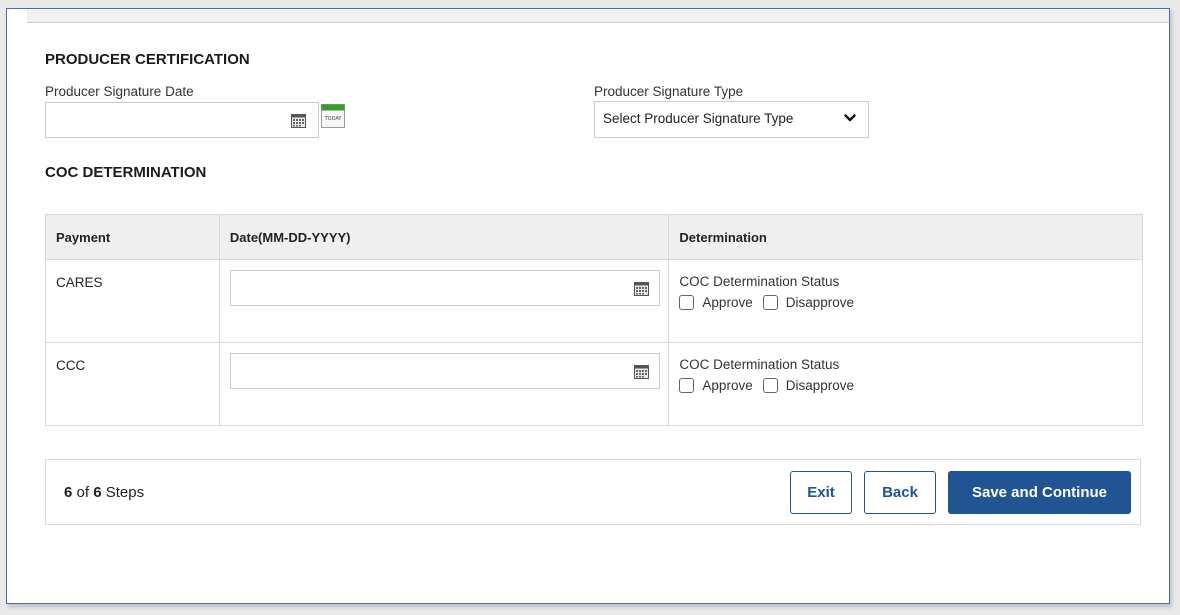  I want to click on signature-date-label: Producer Signature Date, so click(119, 91).